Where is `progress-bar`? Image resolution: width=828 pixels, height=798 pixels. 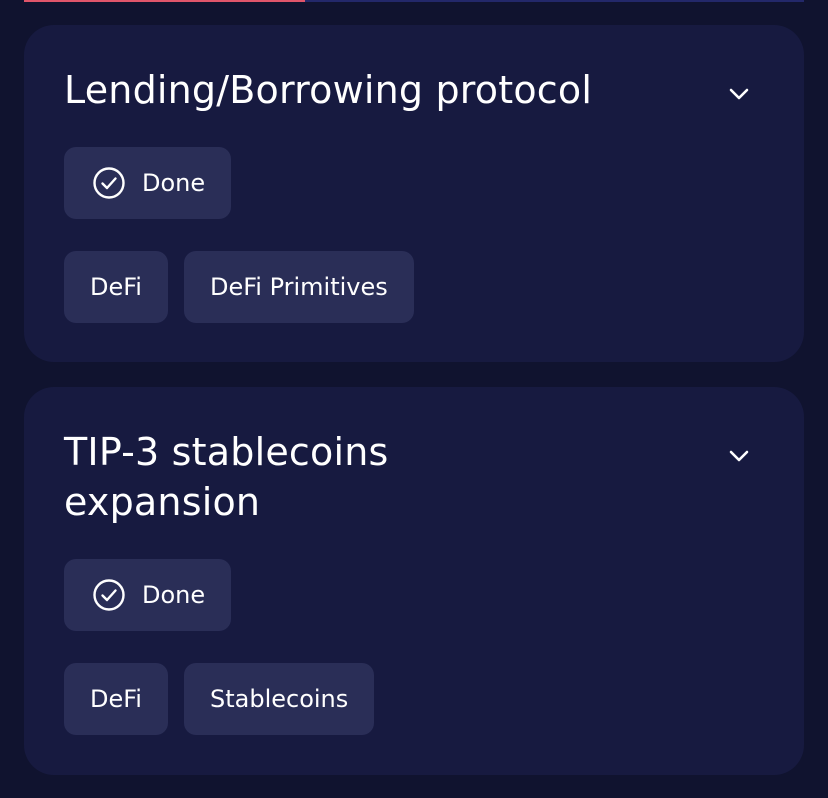
progress-bar is located at coordinates (414, 1).